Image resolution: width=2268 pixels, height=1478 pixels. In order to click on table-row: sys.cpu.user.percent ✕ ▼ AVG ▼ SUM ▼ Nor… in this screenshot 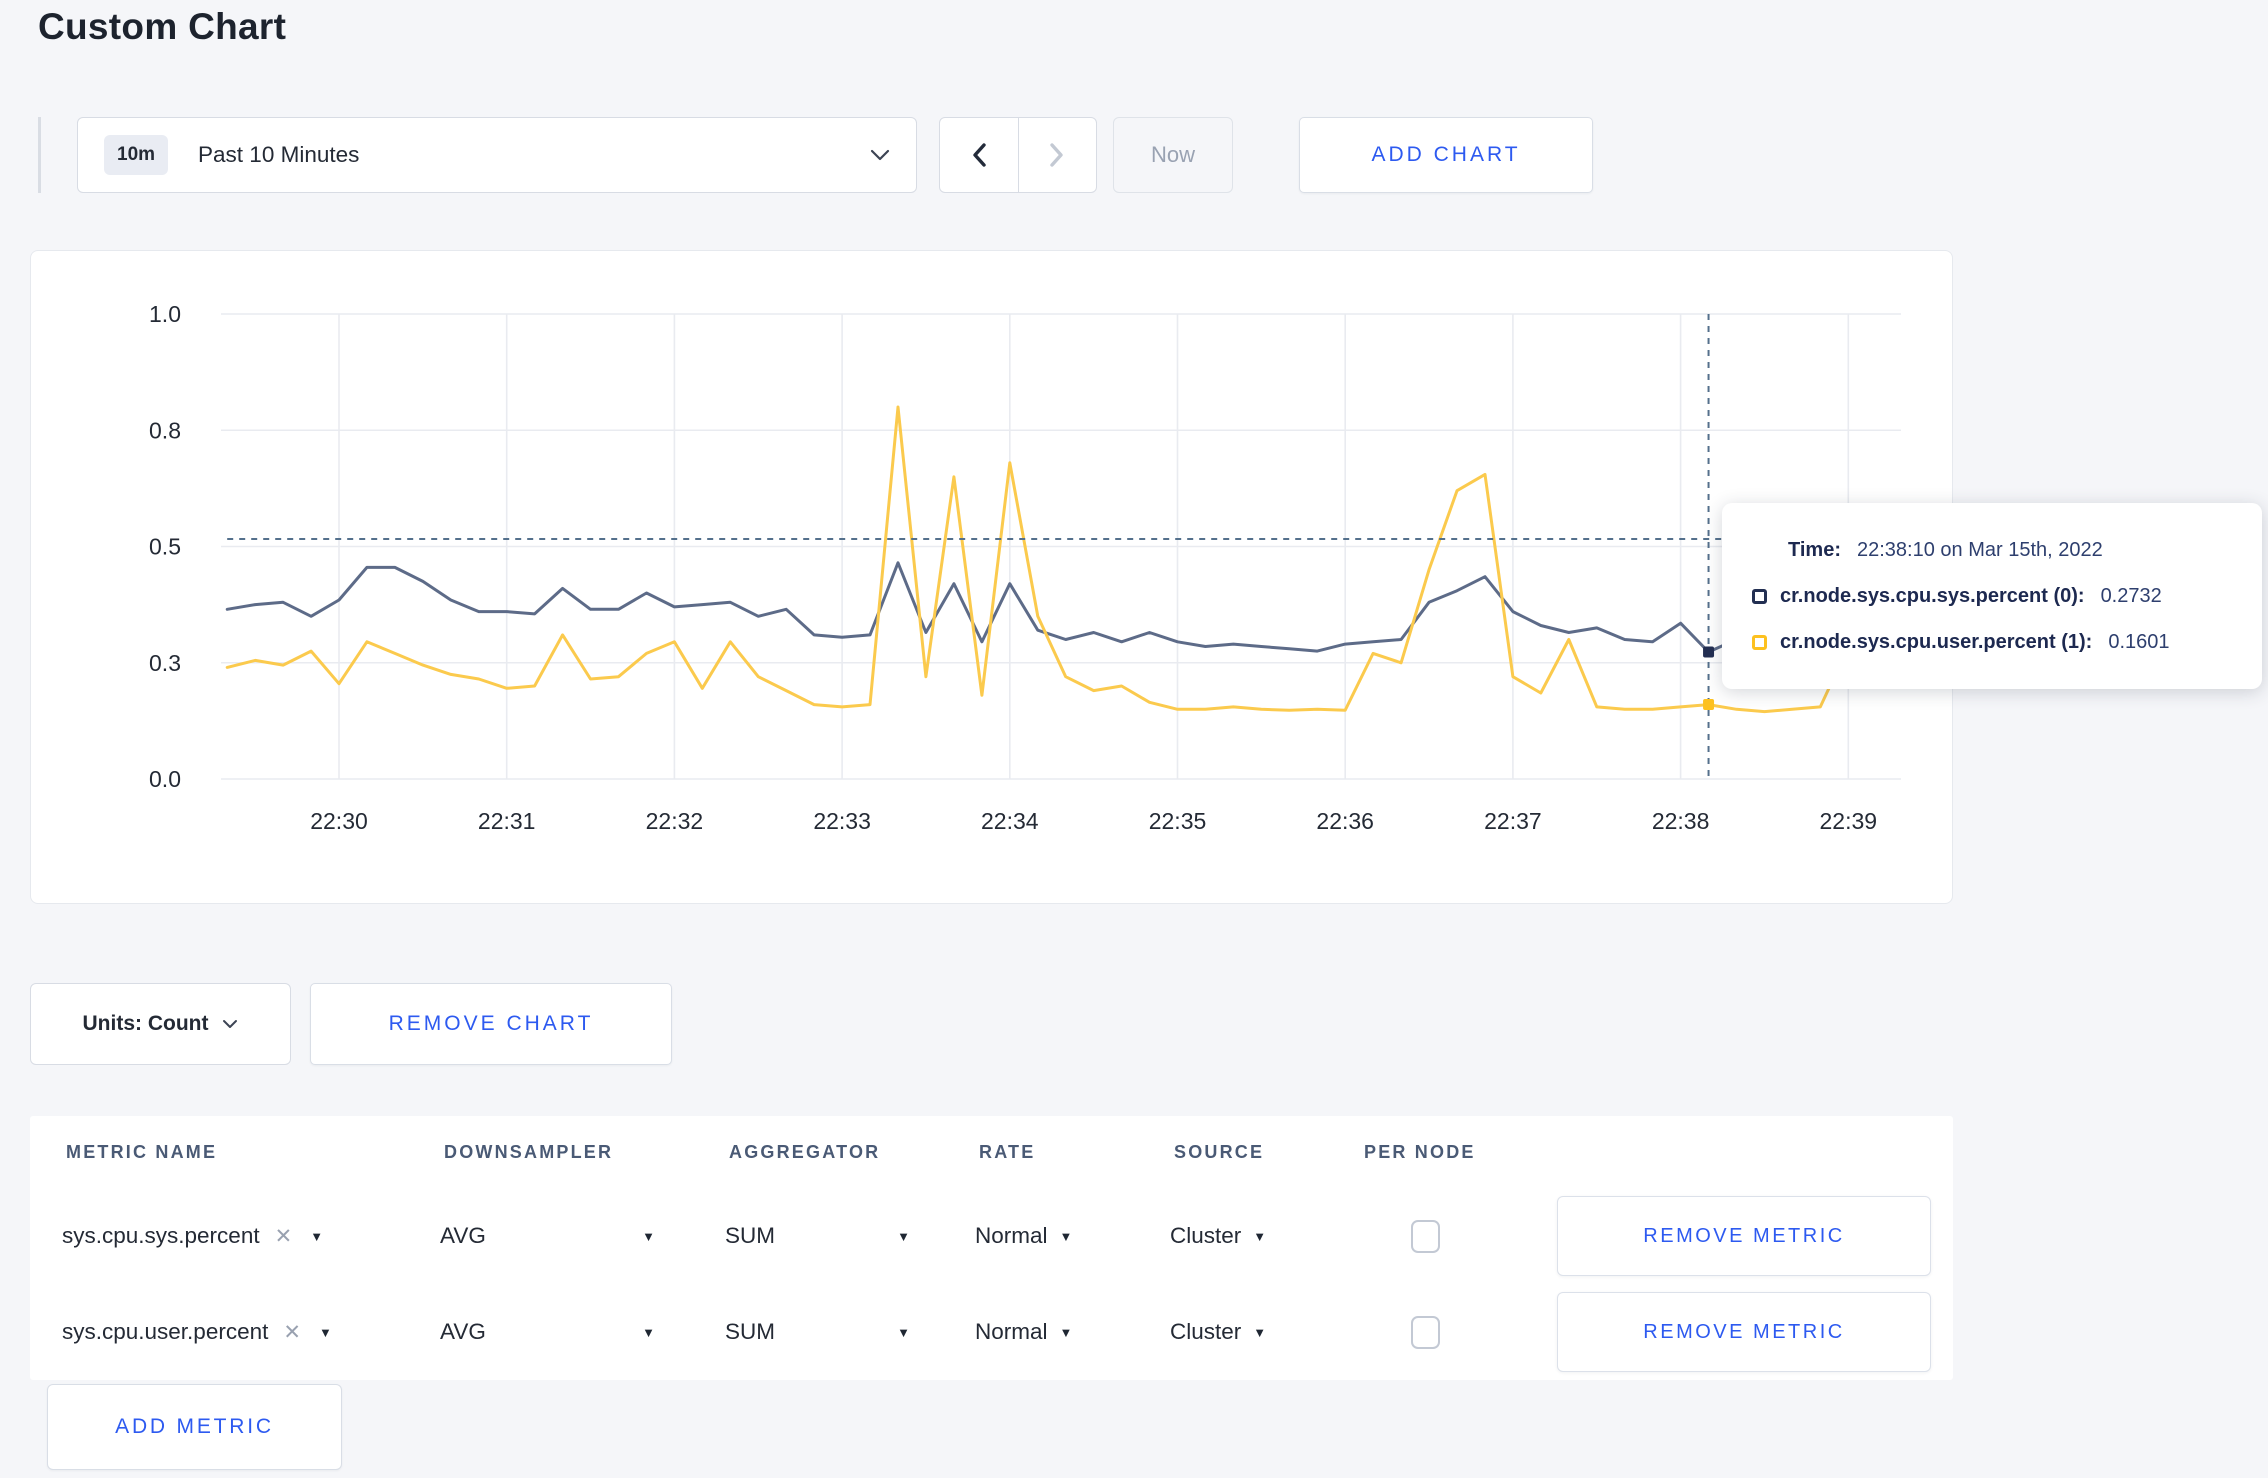, I will do `click(991, 1332)`.